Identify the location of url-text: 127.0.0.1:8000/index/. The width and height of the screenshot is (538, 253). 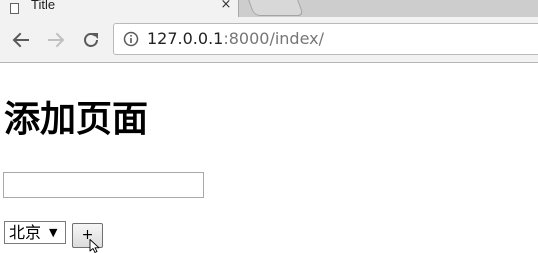
(235, 39).